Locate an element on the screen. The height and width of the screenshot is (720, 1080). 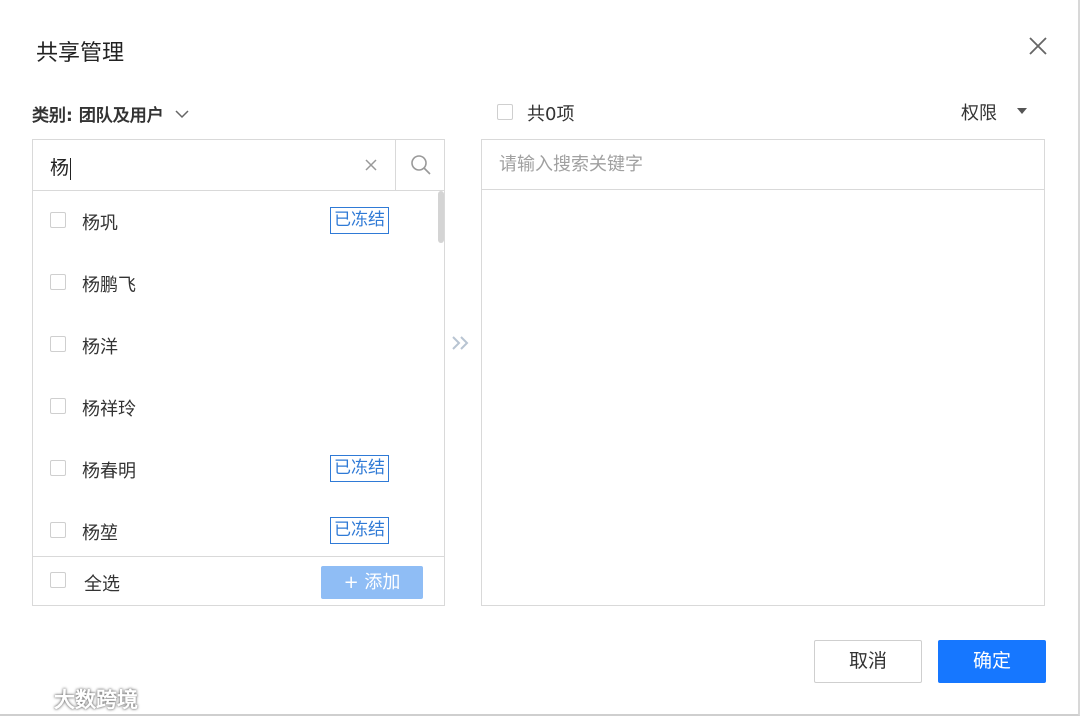
category-selector: 类别: 团队及用户 is located at coordinates (111, 113).